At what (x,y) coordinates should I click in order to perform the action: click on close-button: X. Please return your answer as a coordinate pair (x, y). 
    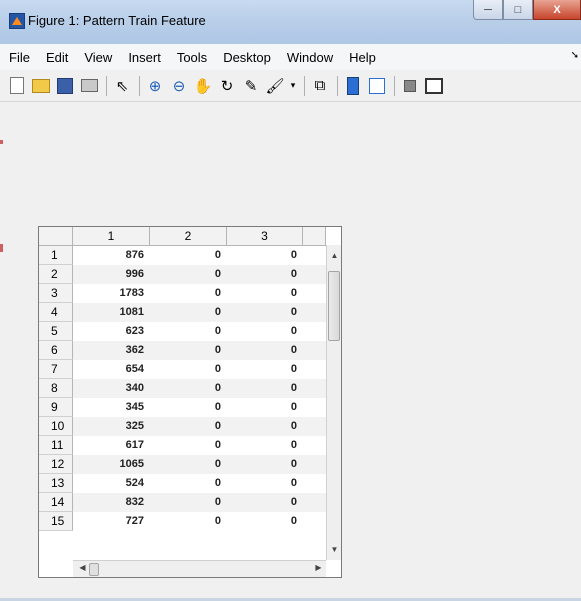
    Looking at the image, I should click on (557, 10).